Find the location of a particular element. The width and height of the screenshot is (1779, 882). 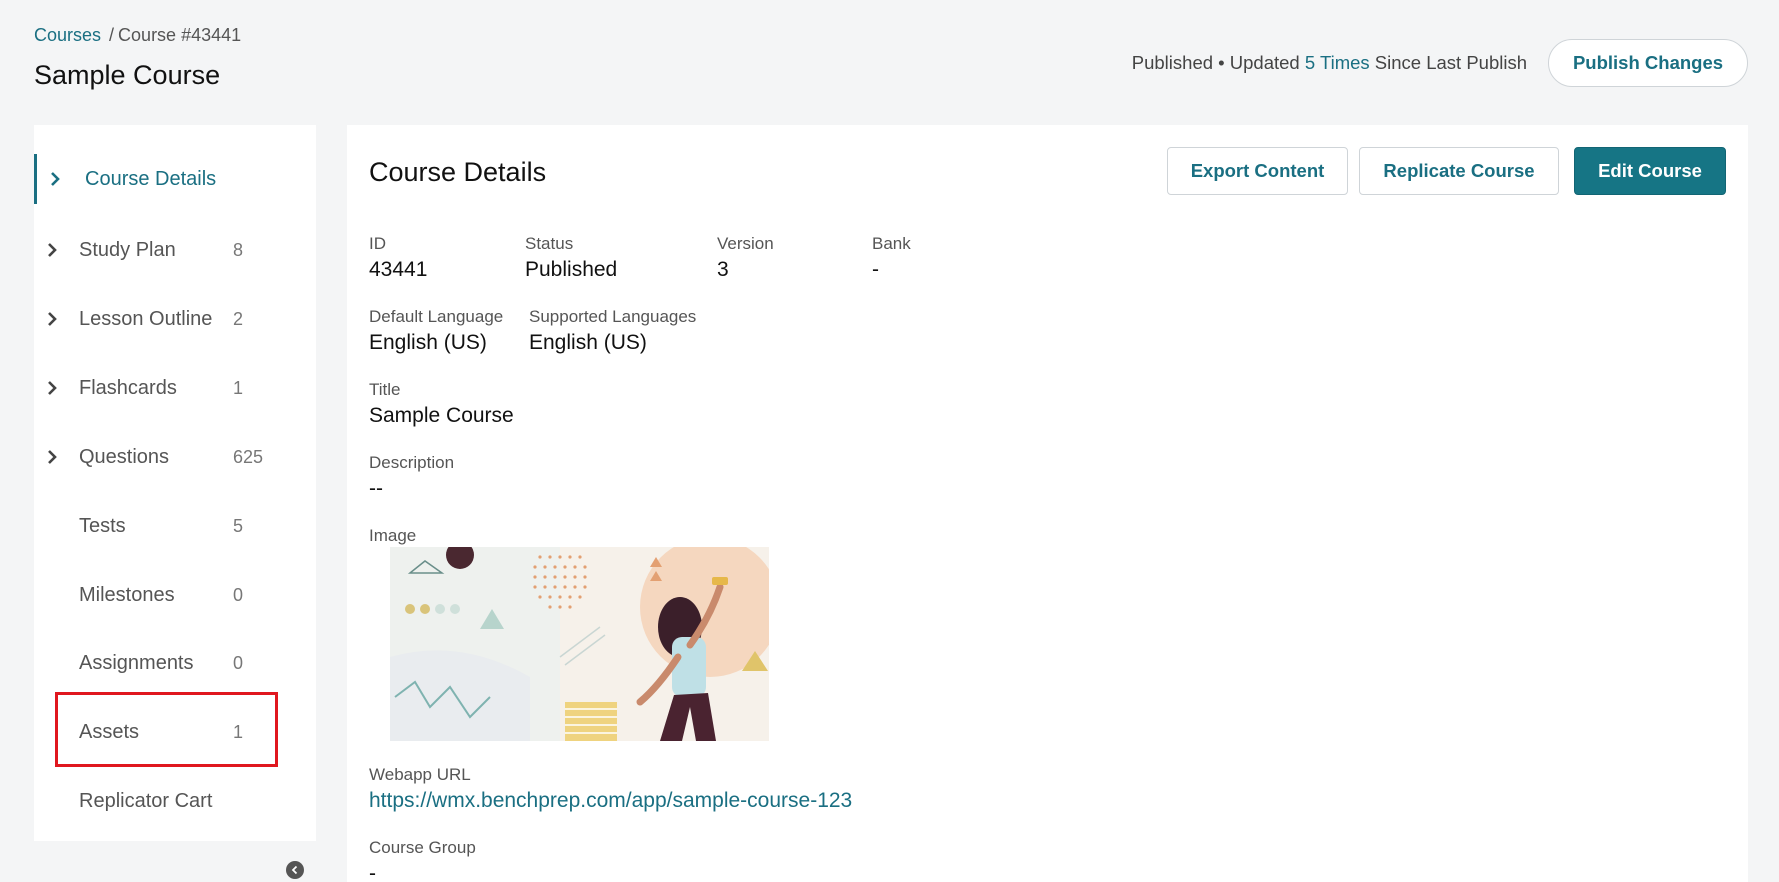

sidebar-item-label: Lesson Outline is located at coordinates (146, 318).